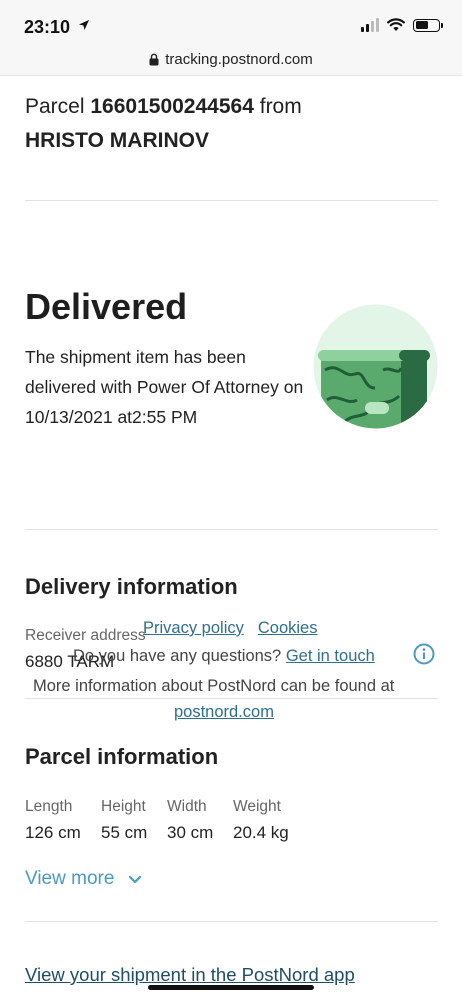 The height and width of the screenshot is (1000, 462). What do you see at coordinates (288, 628) in the screenshot?
I see `cookies-link: Cookies` at bounding box center [288, 628].